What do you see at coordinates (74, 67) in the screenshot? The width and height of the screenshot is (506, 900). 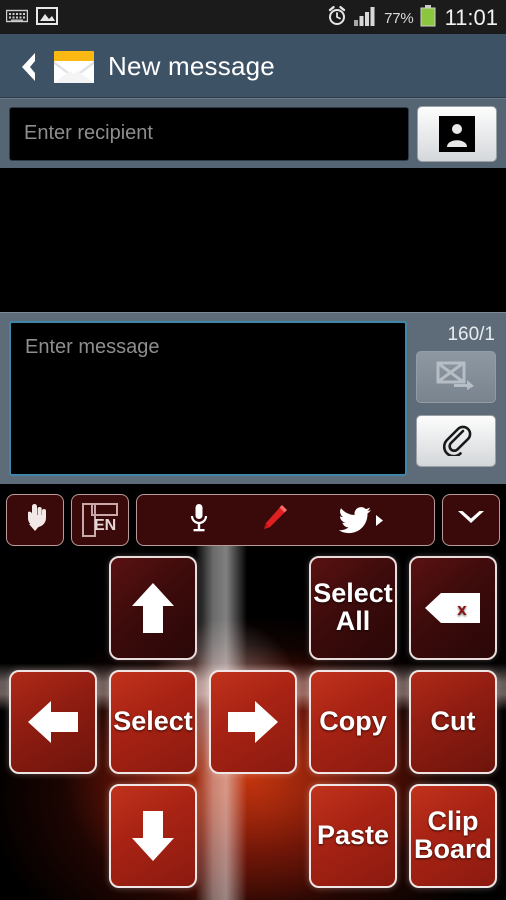 I see `envelope-icon` at bounding box center [74, 67].